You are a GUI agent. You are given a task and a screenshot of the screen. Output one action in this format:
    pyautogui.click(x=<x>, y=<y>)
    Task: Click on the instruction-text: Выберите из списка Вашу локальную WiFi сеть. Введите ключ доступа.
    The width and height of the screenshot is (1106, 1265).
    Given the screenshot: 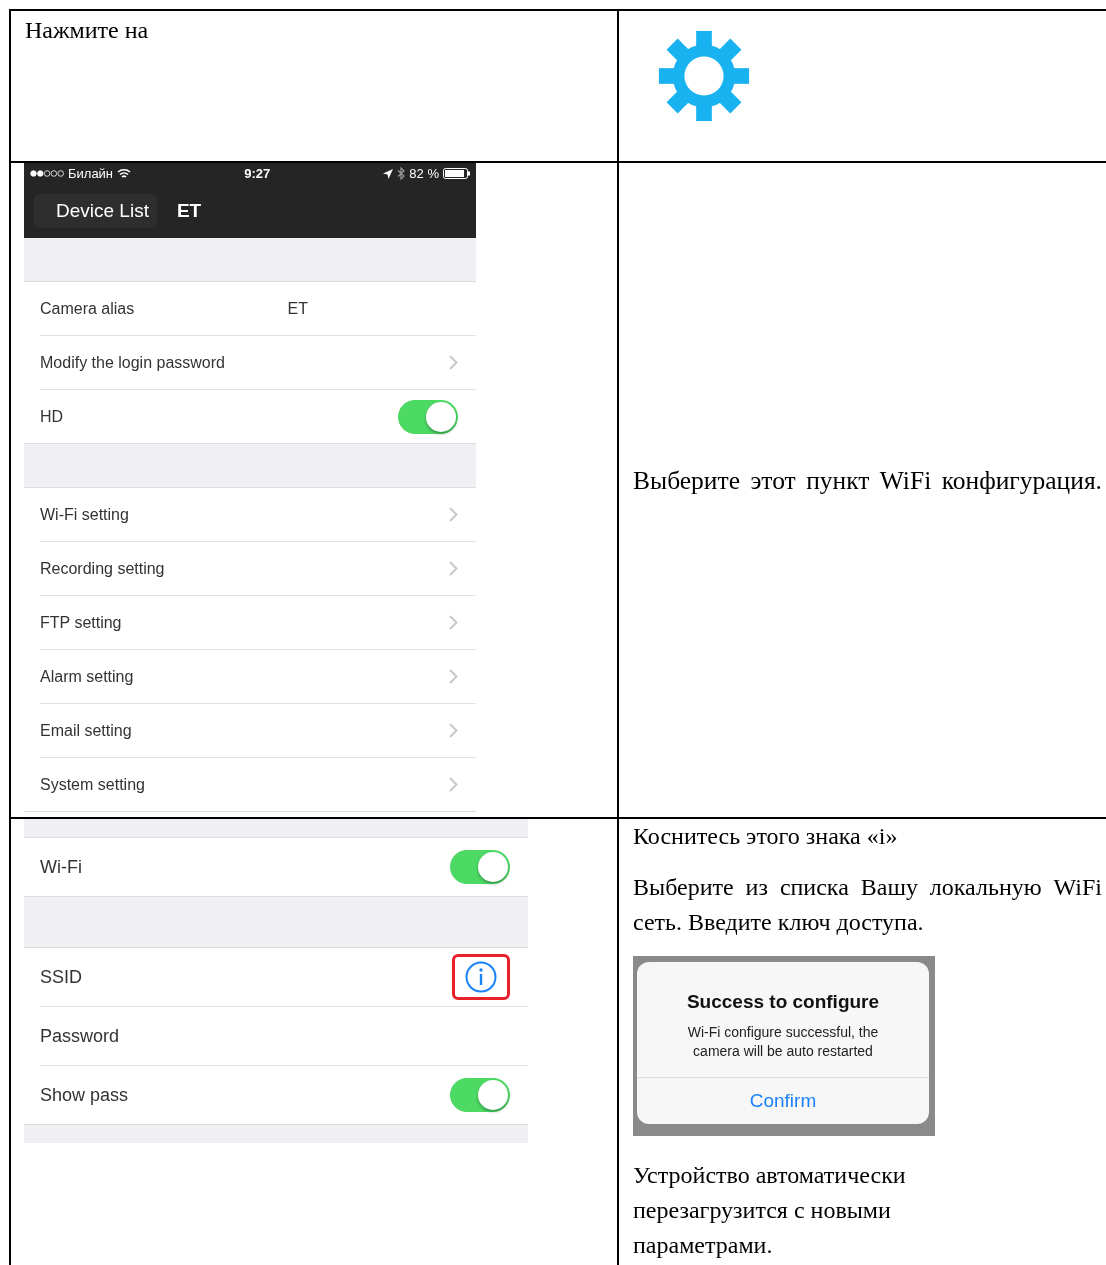 What is the action you would take?
    pyautogui.click(x=867, y=905)
    